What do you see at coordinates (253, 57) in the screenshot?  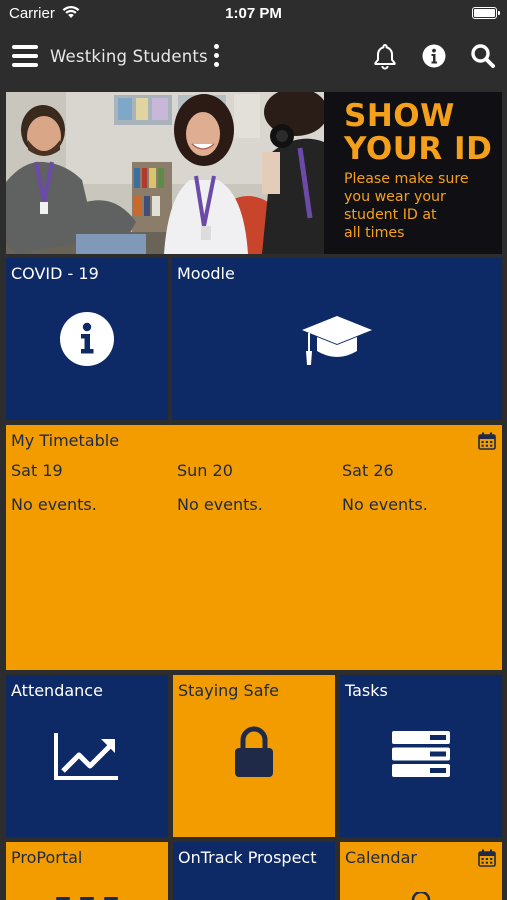 I see `app-header: Westking Students` at bounding box center [253, 57].